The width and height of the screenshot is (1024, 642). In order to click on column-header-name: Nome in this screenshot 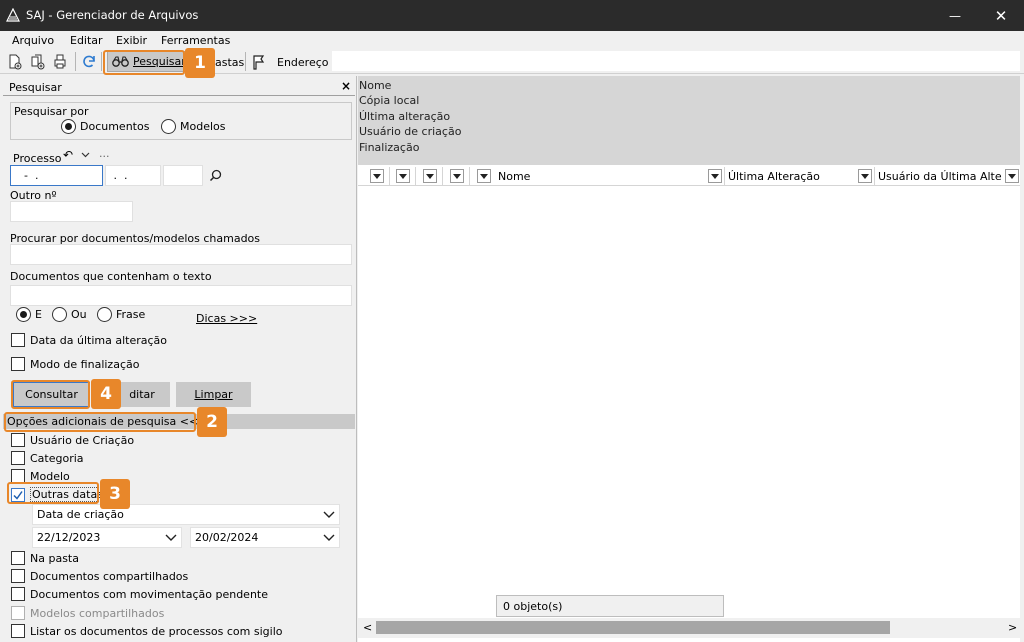, I will do `click(514, 176)`.